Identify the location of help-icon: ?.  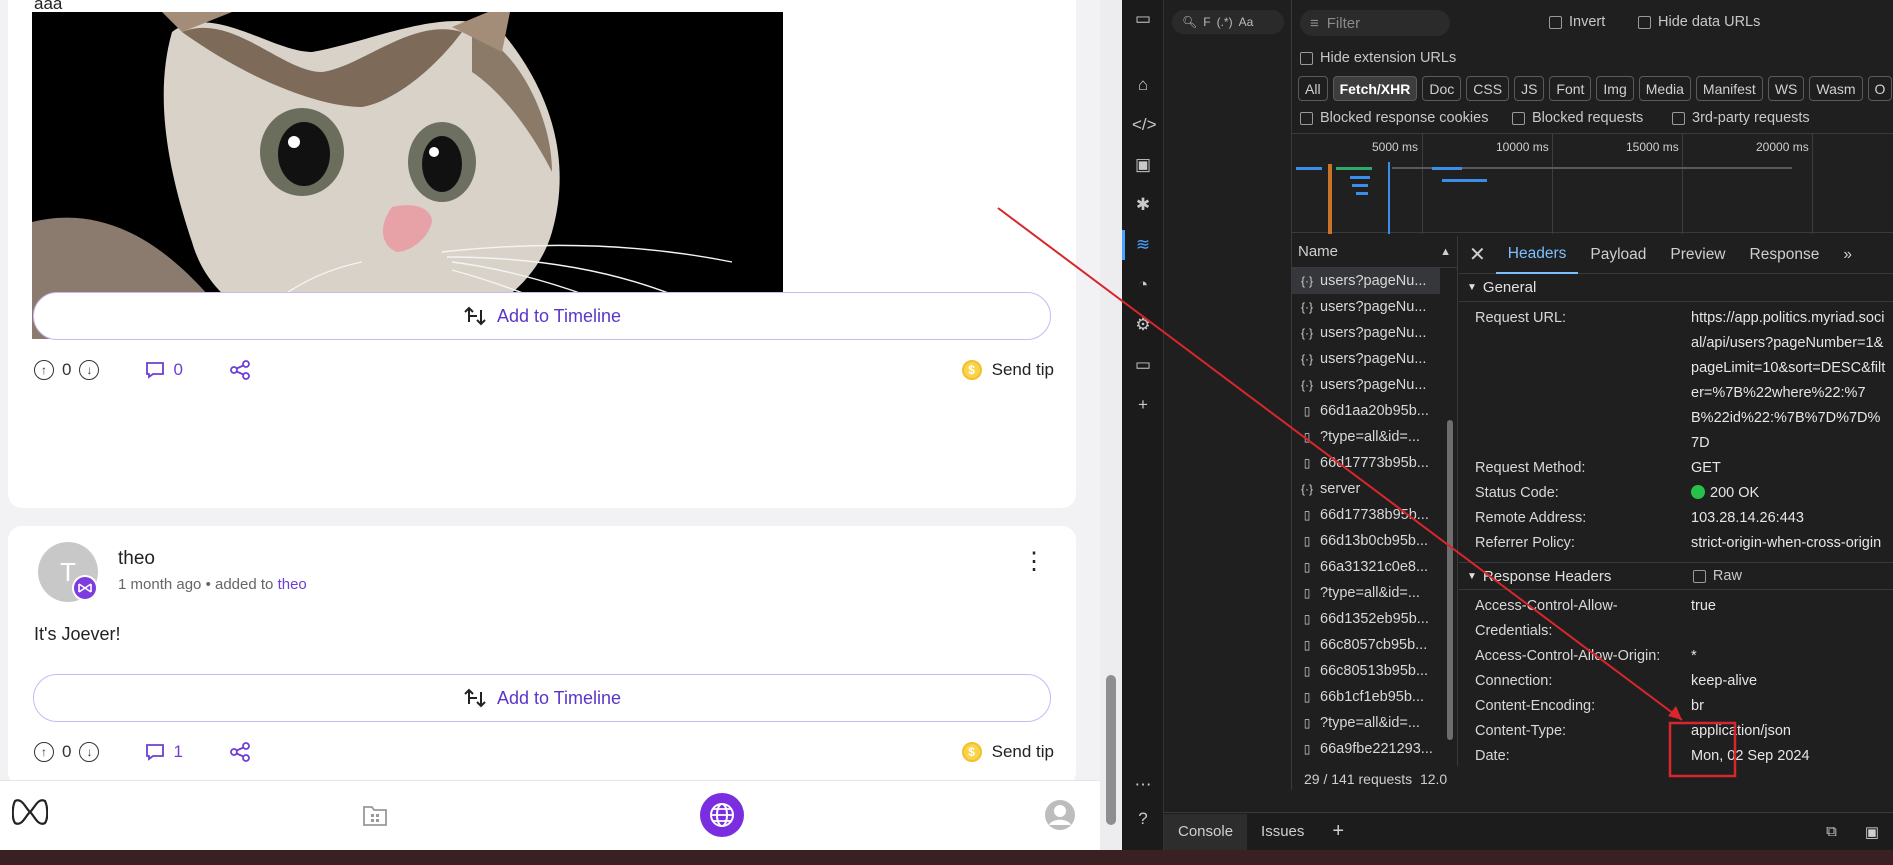
(1143, 819).